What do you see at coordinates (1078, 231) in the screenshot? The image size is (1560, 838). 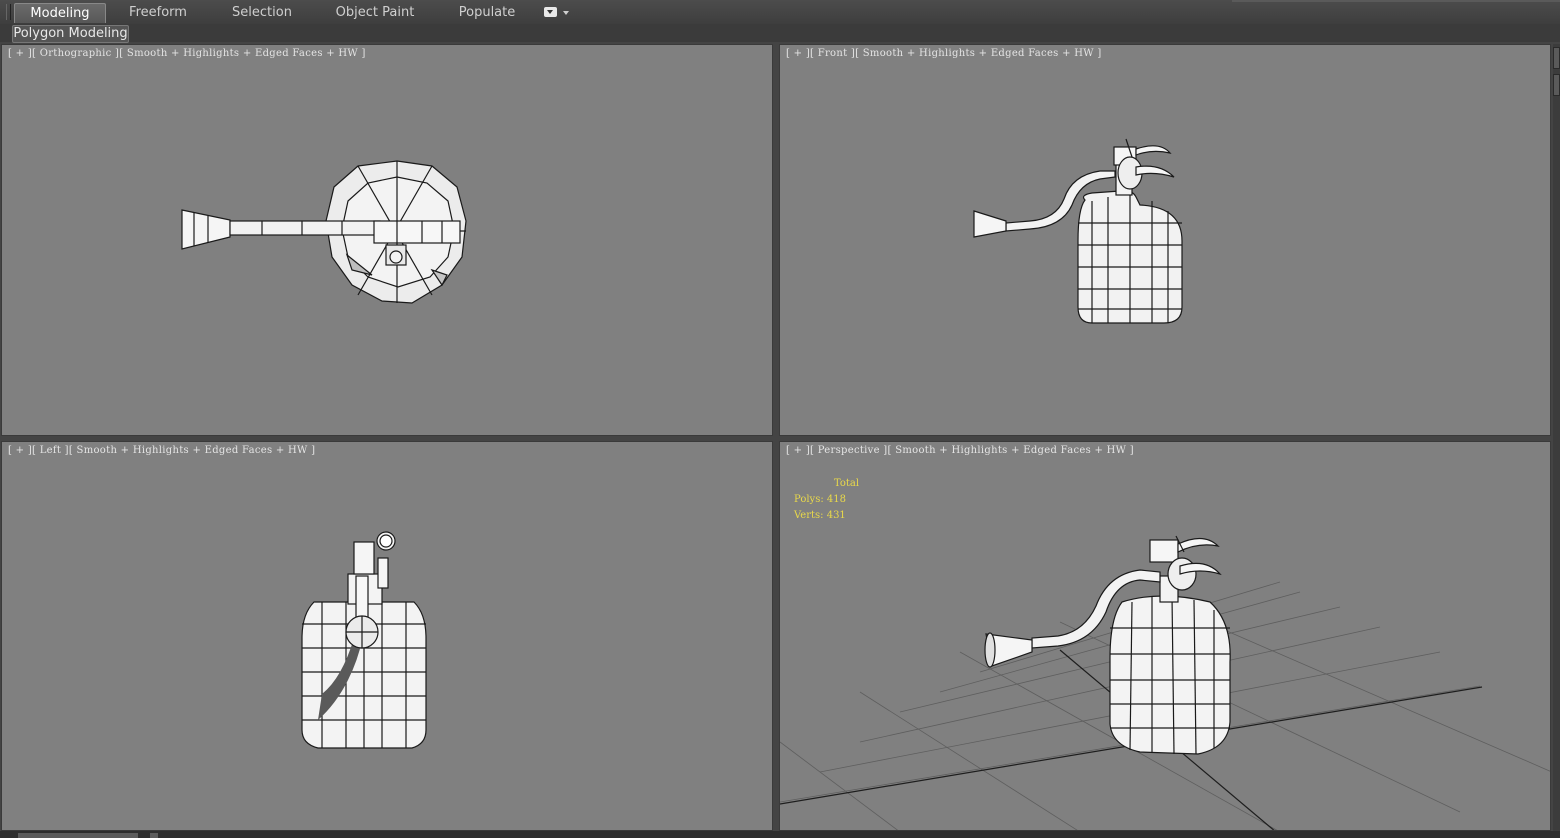 I see `extinguisher-front-view` at bounding box center [1078, 231].